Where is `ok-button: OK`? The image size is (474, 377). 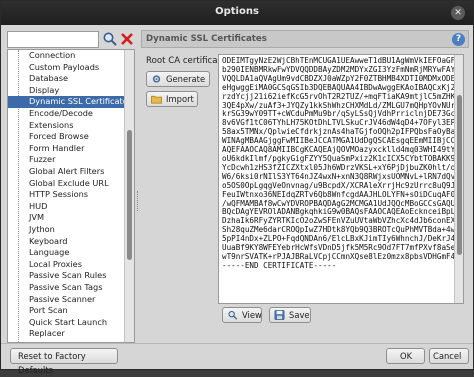
ok-button: OK is located at coordinates (405, 356).